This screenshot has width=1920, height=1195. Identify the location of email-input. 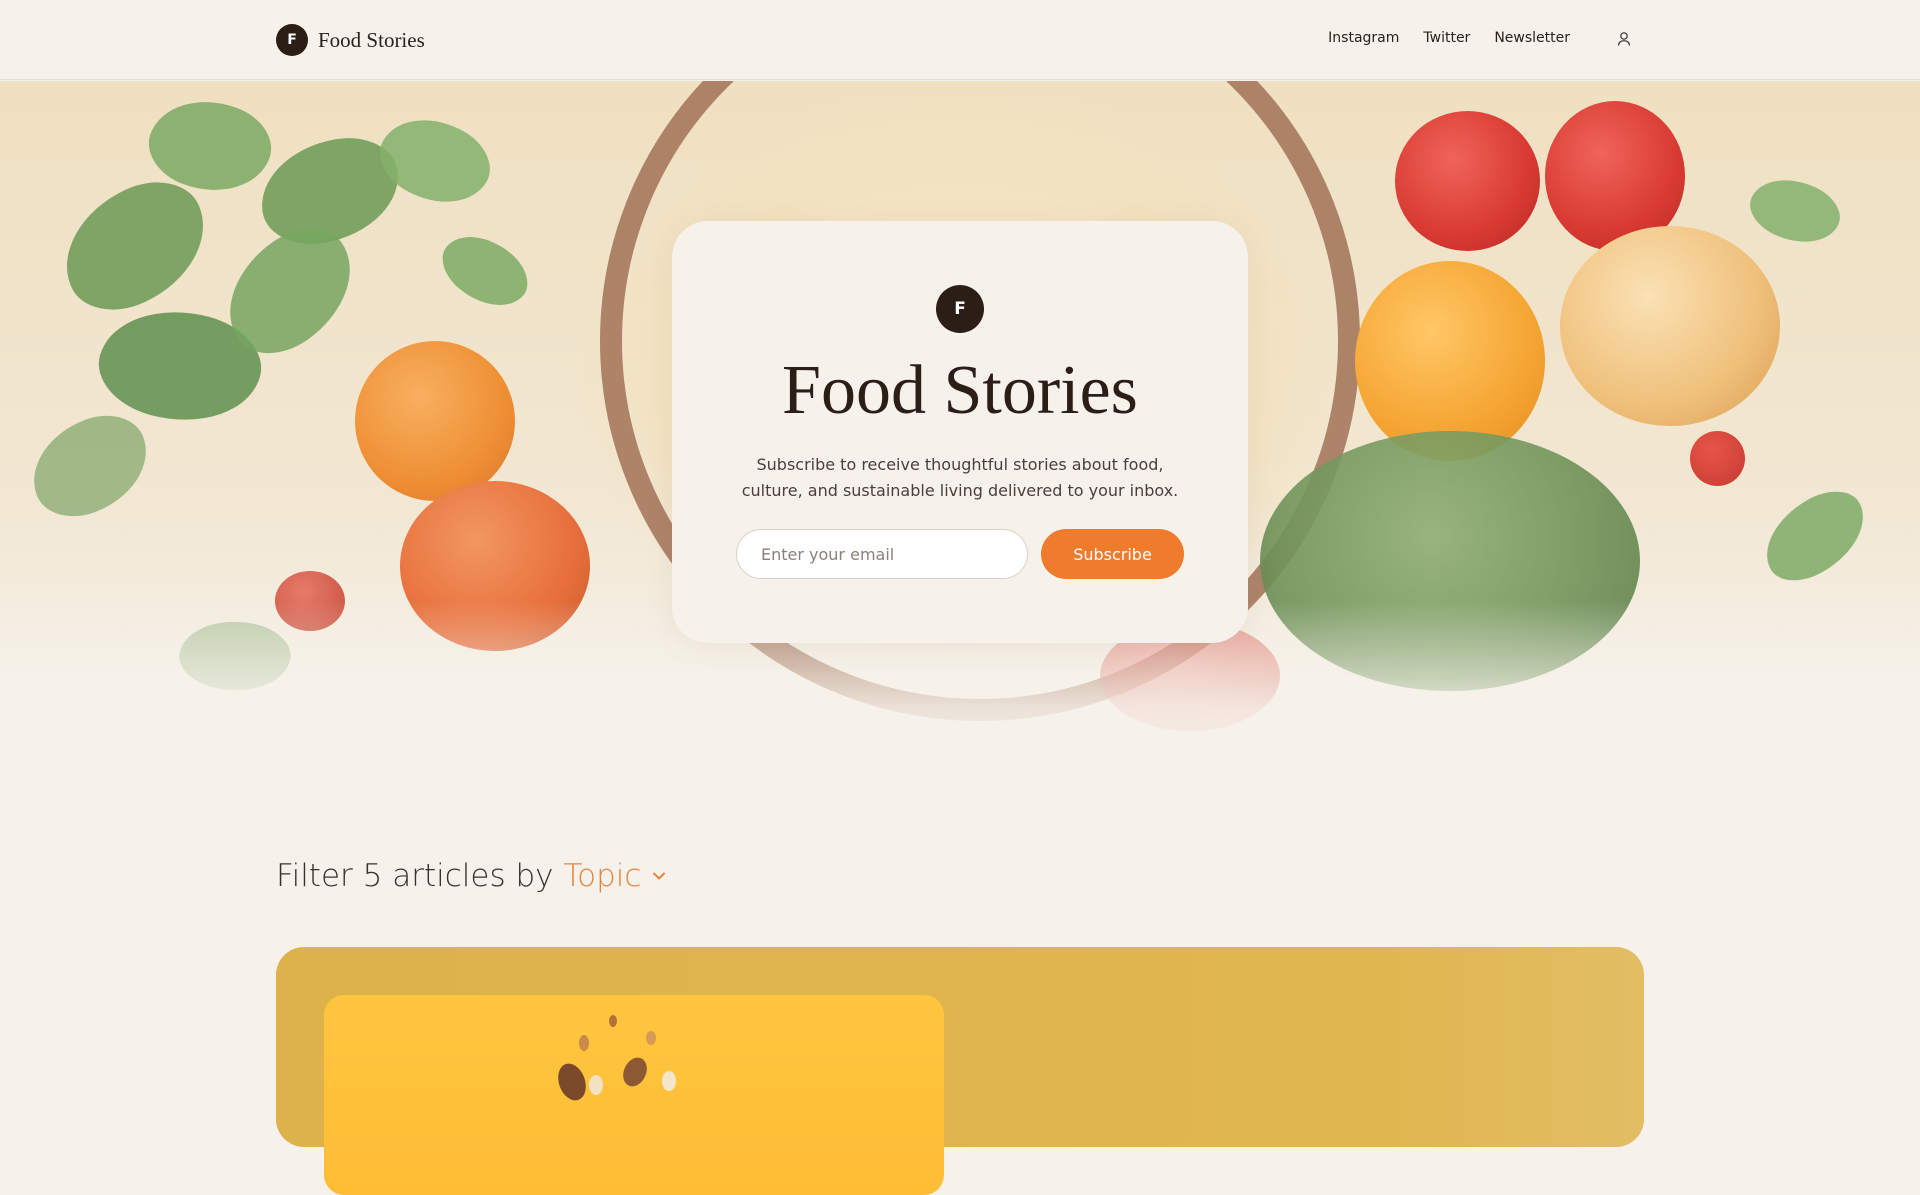
(882, 554).